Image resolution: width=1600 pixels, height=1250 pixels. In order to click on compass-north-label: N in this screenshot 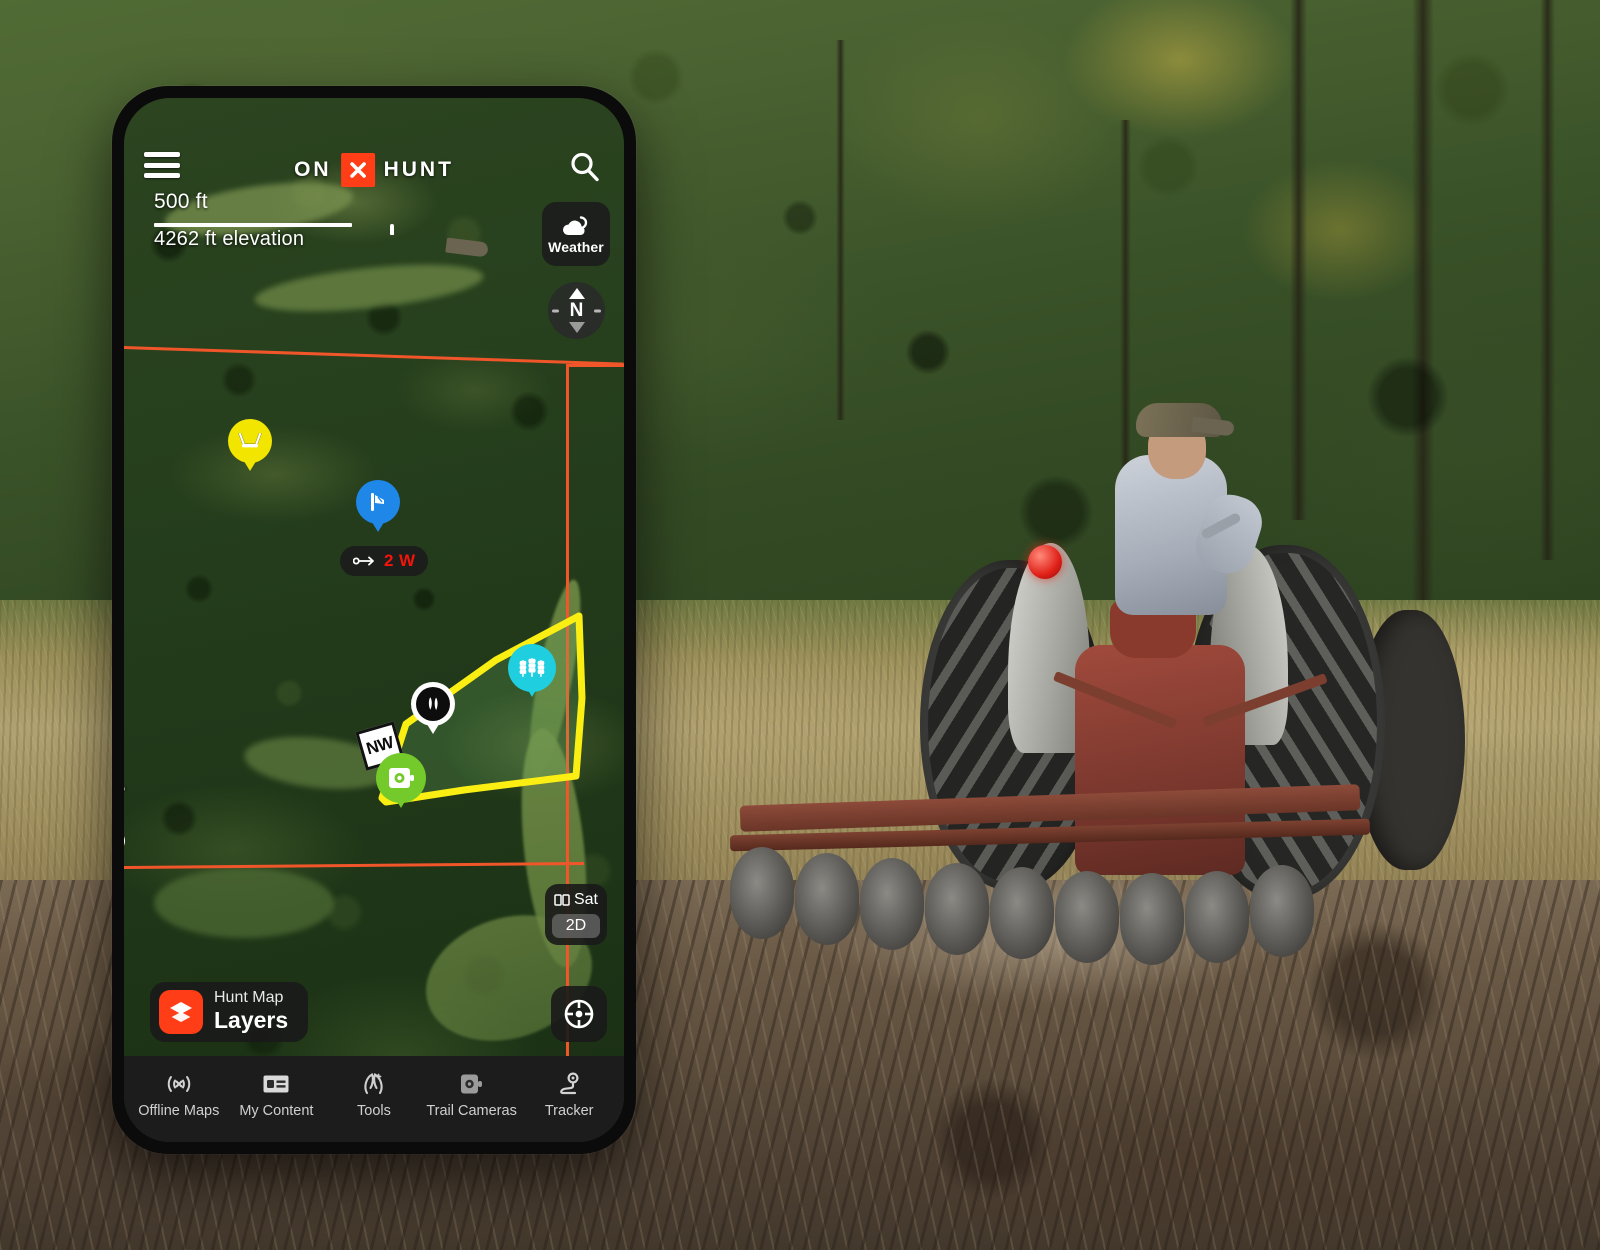, I will do `click(576, 310)`.